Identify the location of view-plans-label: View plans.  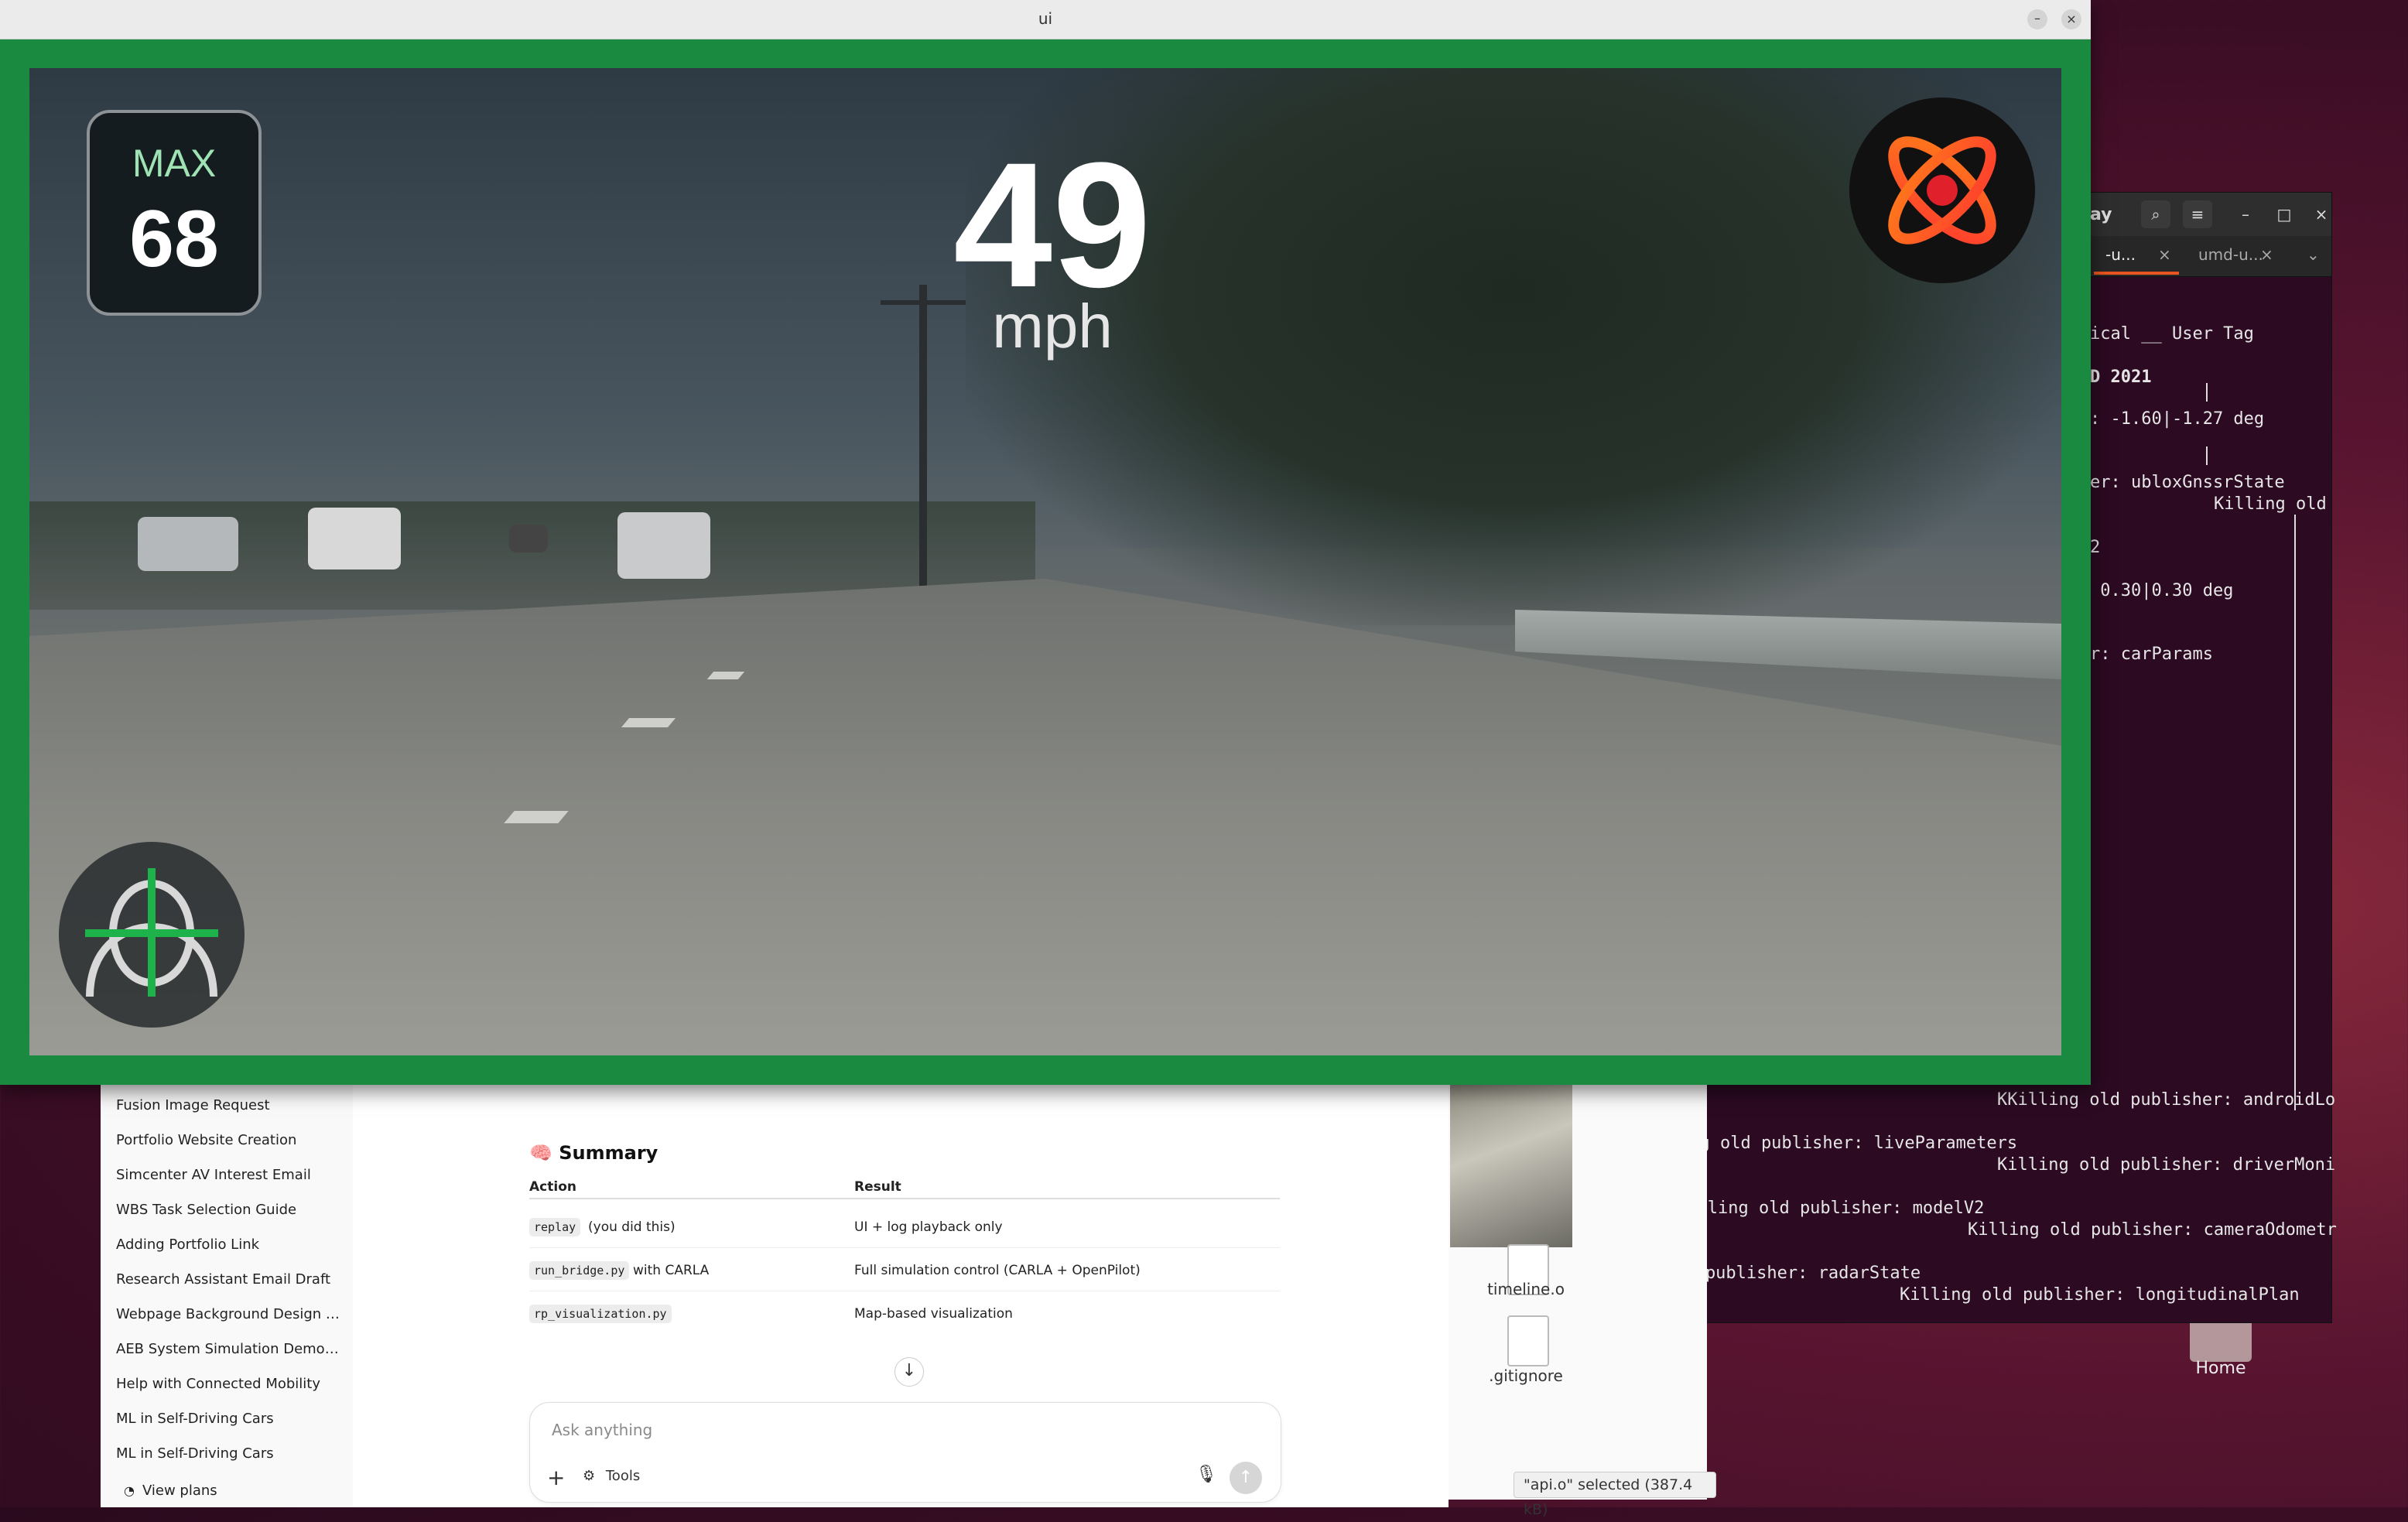
(179, 1491).